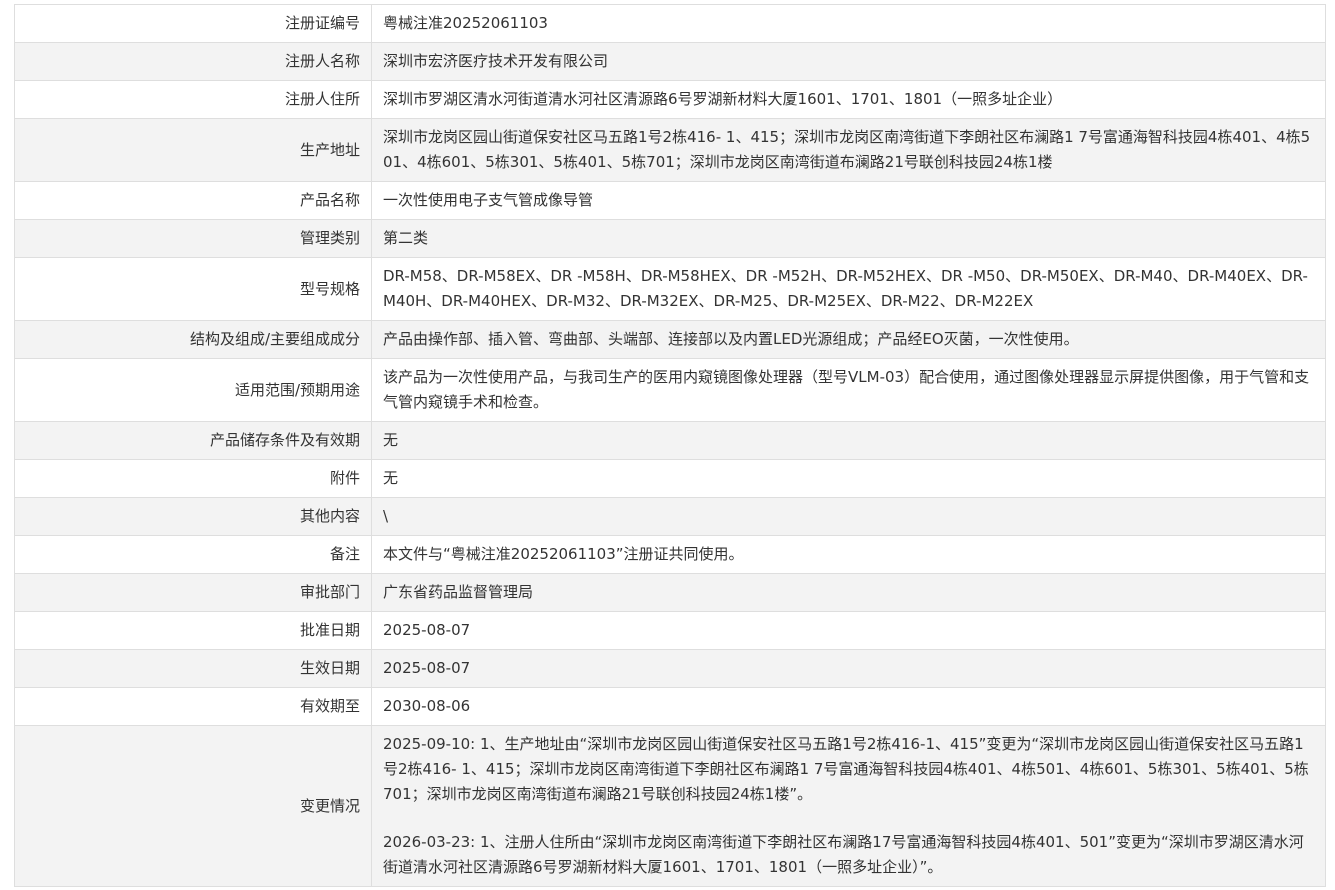 This screenshot has height=890, width=1335. Describe the element at coordinates (193, 61) in the screenshot. I see `field-label-registrant-name: 注册人名称` at that location.